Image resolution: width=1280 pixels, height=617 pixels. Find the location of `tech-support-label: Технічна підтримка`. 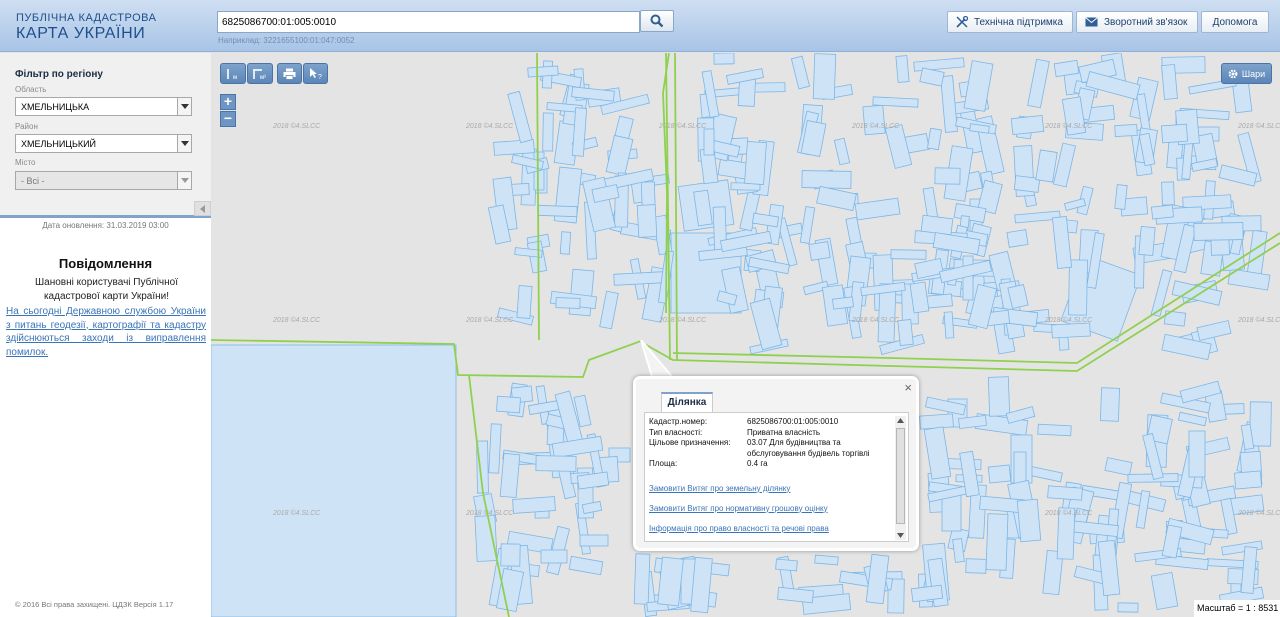

tech-support-label: Технічна підтримка is located at coordinates (1018, 22).